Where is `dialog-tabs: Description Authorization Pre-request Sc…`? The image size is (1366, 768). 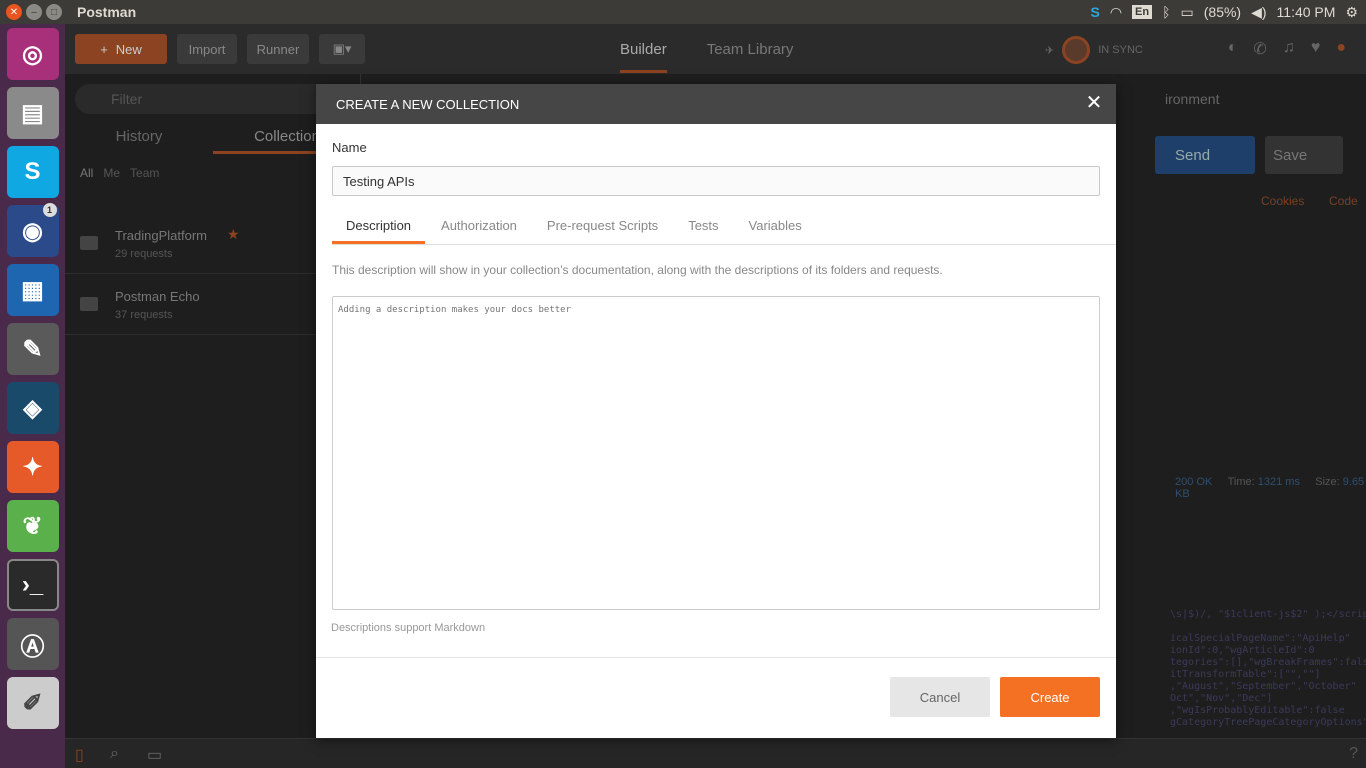 dialog-tabs: Description Authorization Pre-request Sc… is located at coordinates (724, 226).